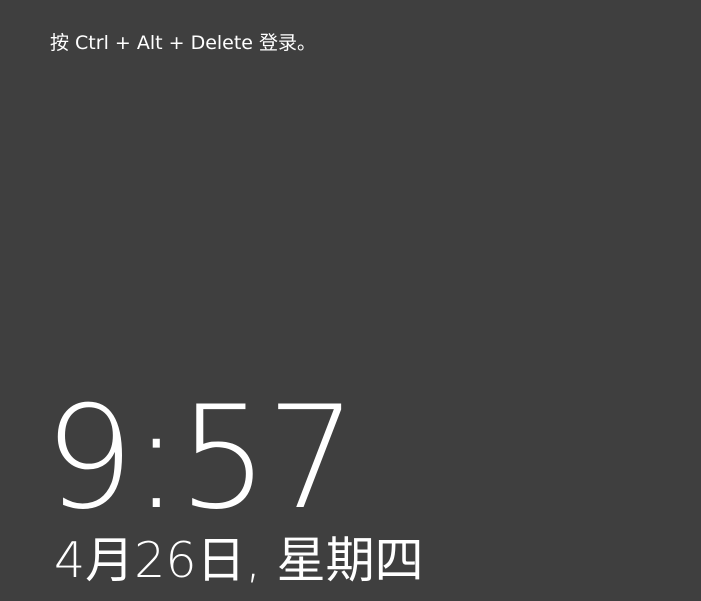  What do you see at coordinates (200, 458) in the screenshot?
I see `clock-time: 9:57` at bounding box center [200, 458].